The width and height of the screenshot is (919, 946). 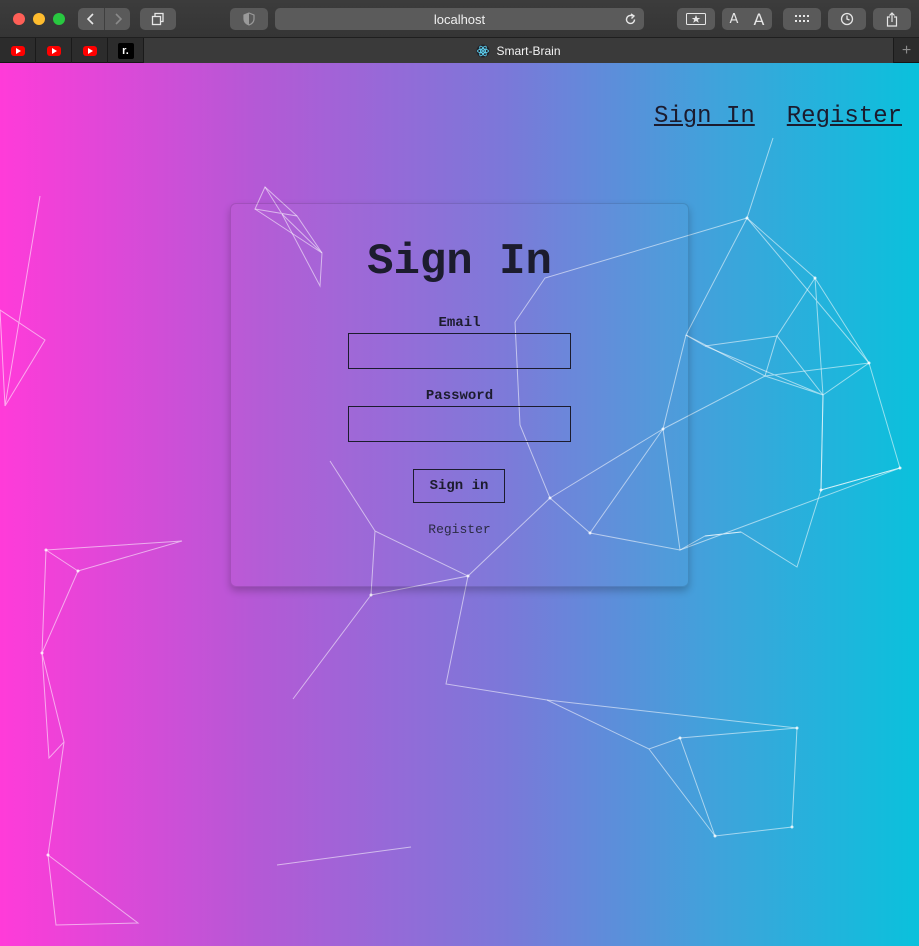 I want to click on top-nav: Sign In Register, so click(x=778, y=116).